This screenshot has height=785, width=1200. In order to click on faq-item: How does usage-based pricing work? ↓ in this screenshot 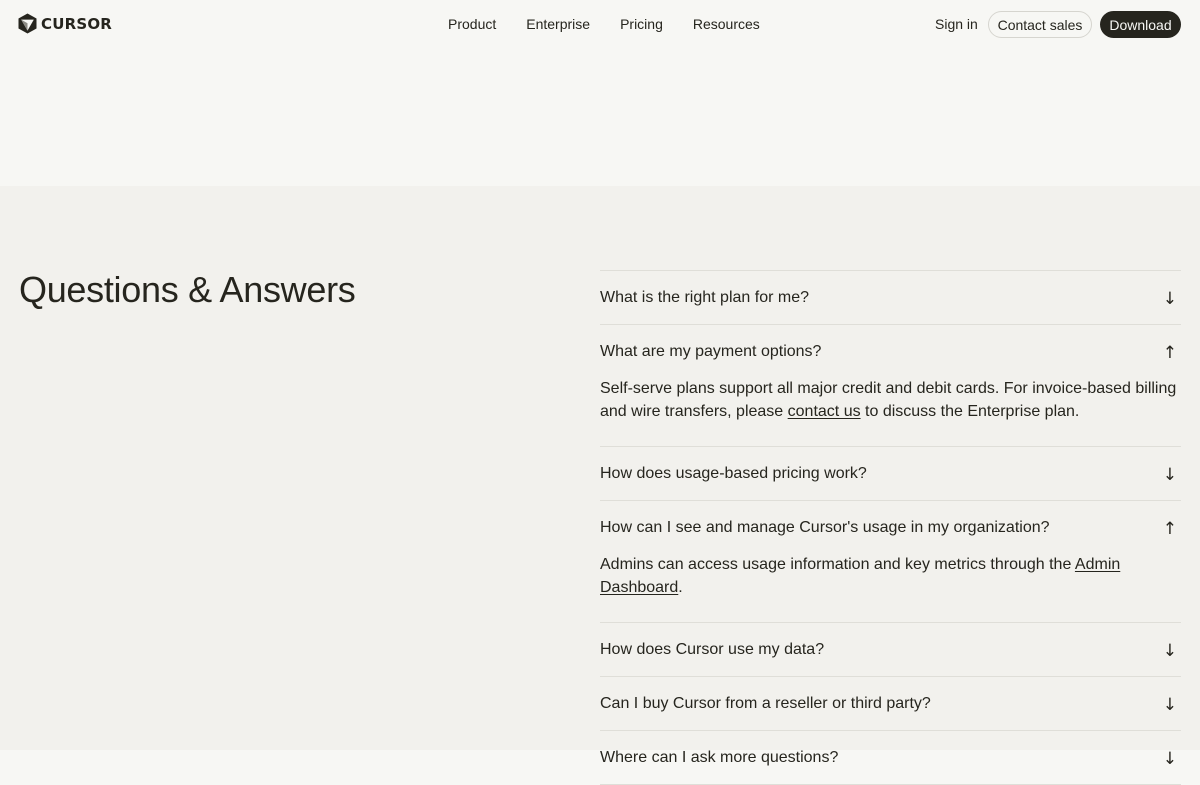, I will do `click(890, 474)`.